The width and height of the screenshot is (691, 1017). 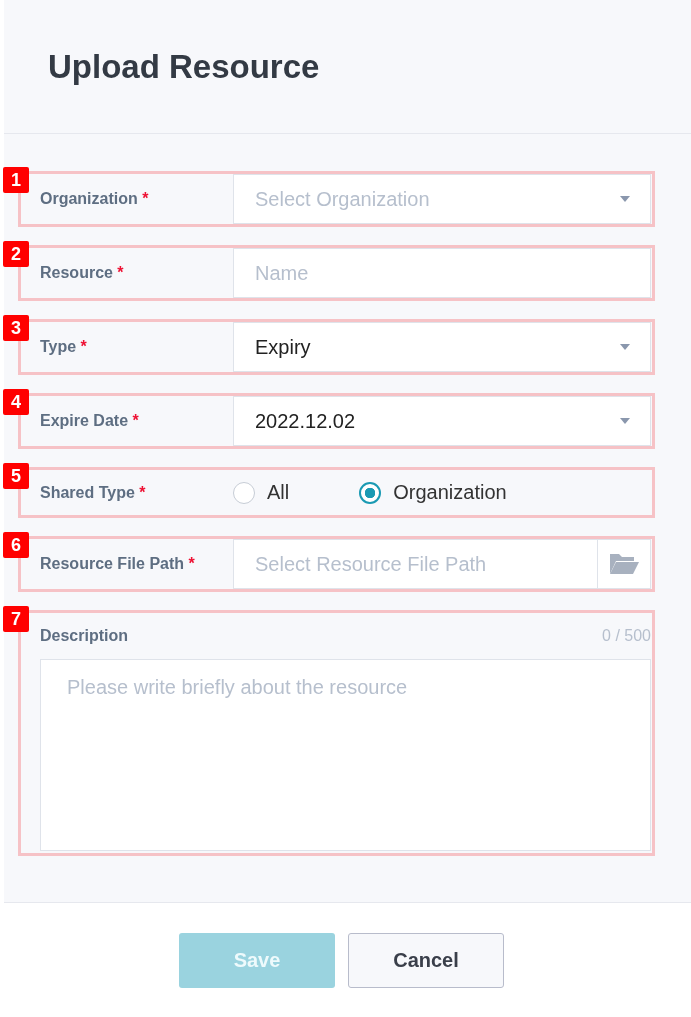 I want to click on name-field: Name, so click(x=442, y=273).